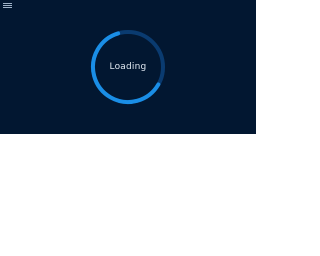 This screenshot has width=320, height=256. I want to click on loading-spinner: Loading, so click(128, 67).